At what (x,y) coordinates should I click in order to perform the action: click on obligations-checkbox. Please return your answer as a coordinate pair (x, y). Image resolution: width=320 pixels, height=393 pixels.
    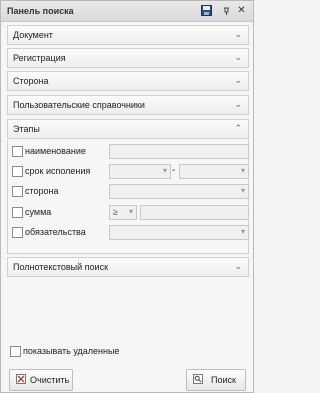
    Looking at the image, I should click on (17, 232).